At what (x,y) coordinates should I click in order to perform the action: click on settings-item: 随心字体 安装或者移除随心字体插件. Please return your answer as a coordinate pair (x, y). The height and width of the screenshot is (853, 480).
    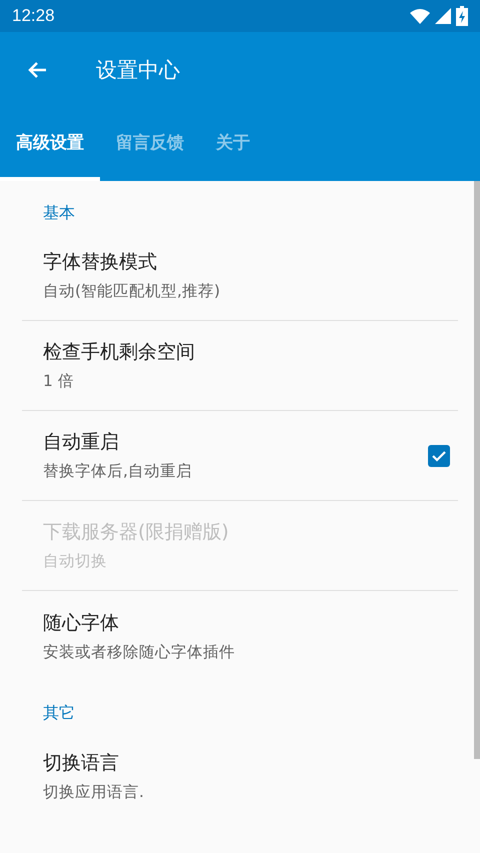
    Looking at the image, I should click on (240, 636).